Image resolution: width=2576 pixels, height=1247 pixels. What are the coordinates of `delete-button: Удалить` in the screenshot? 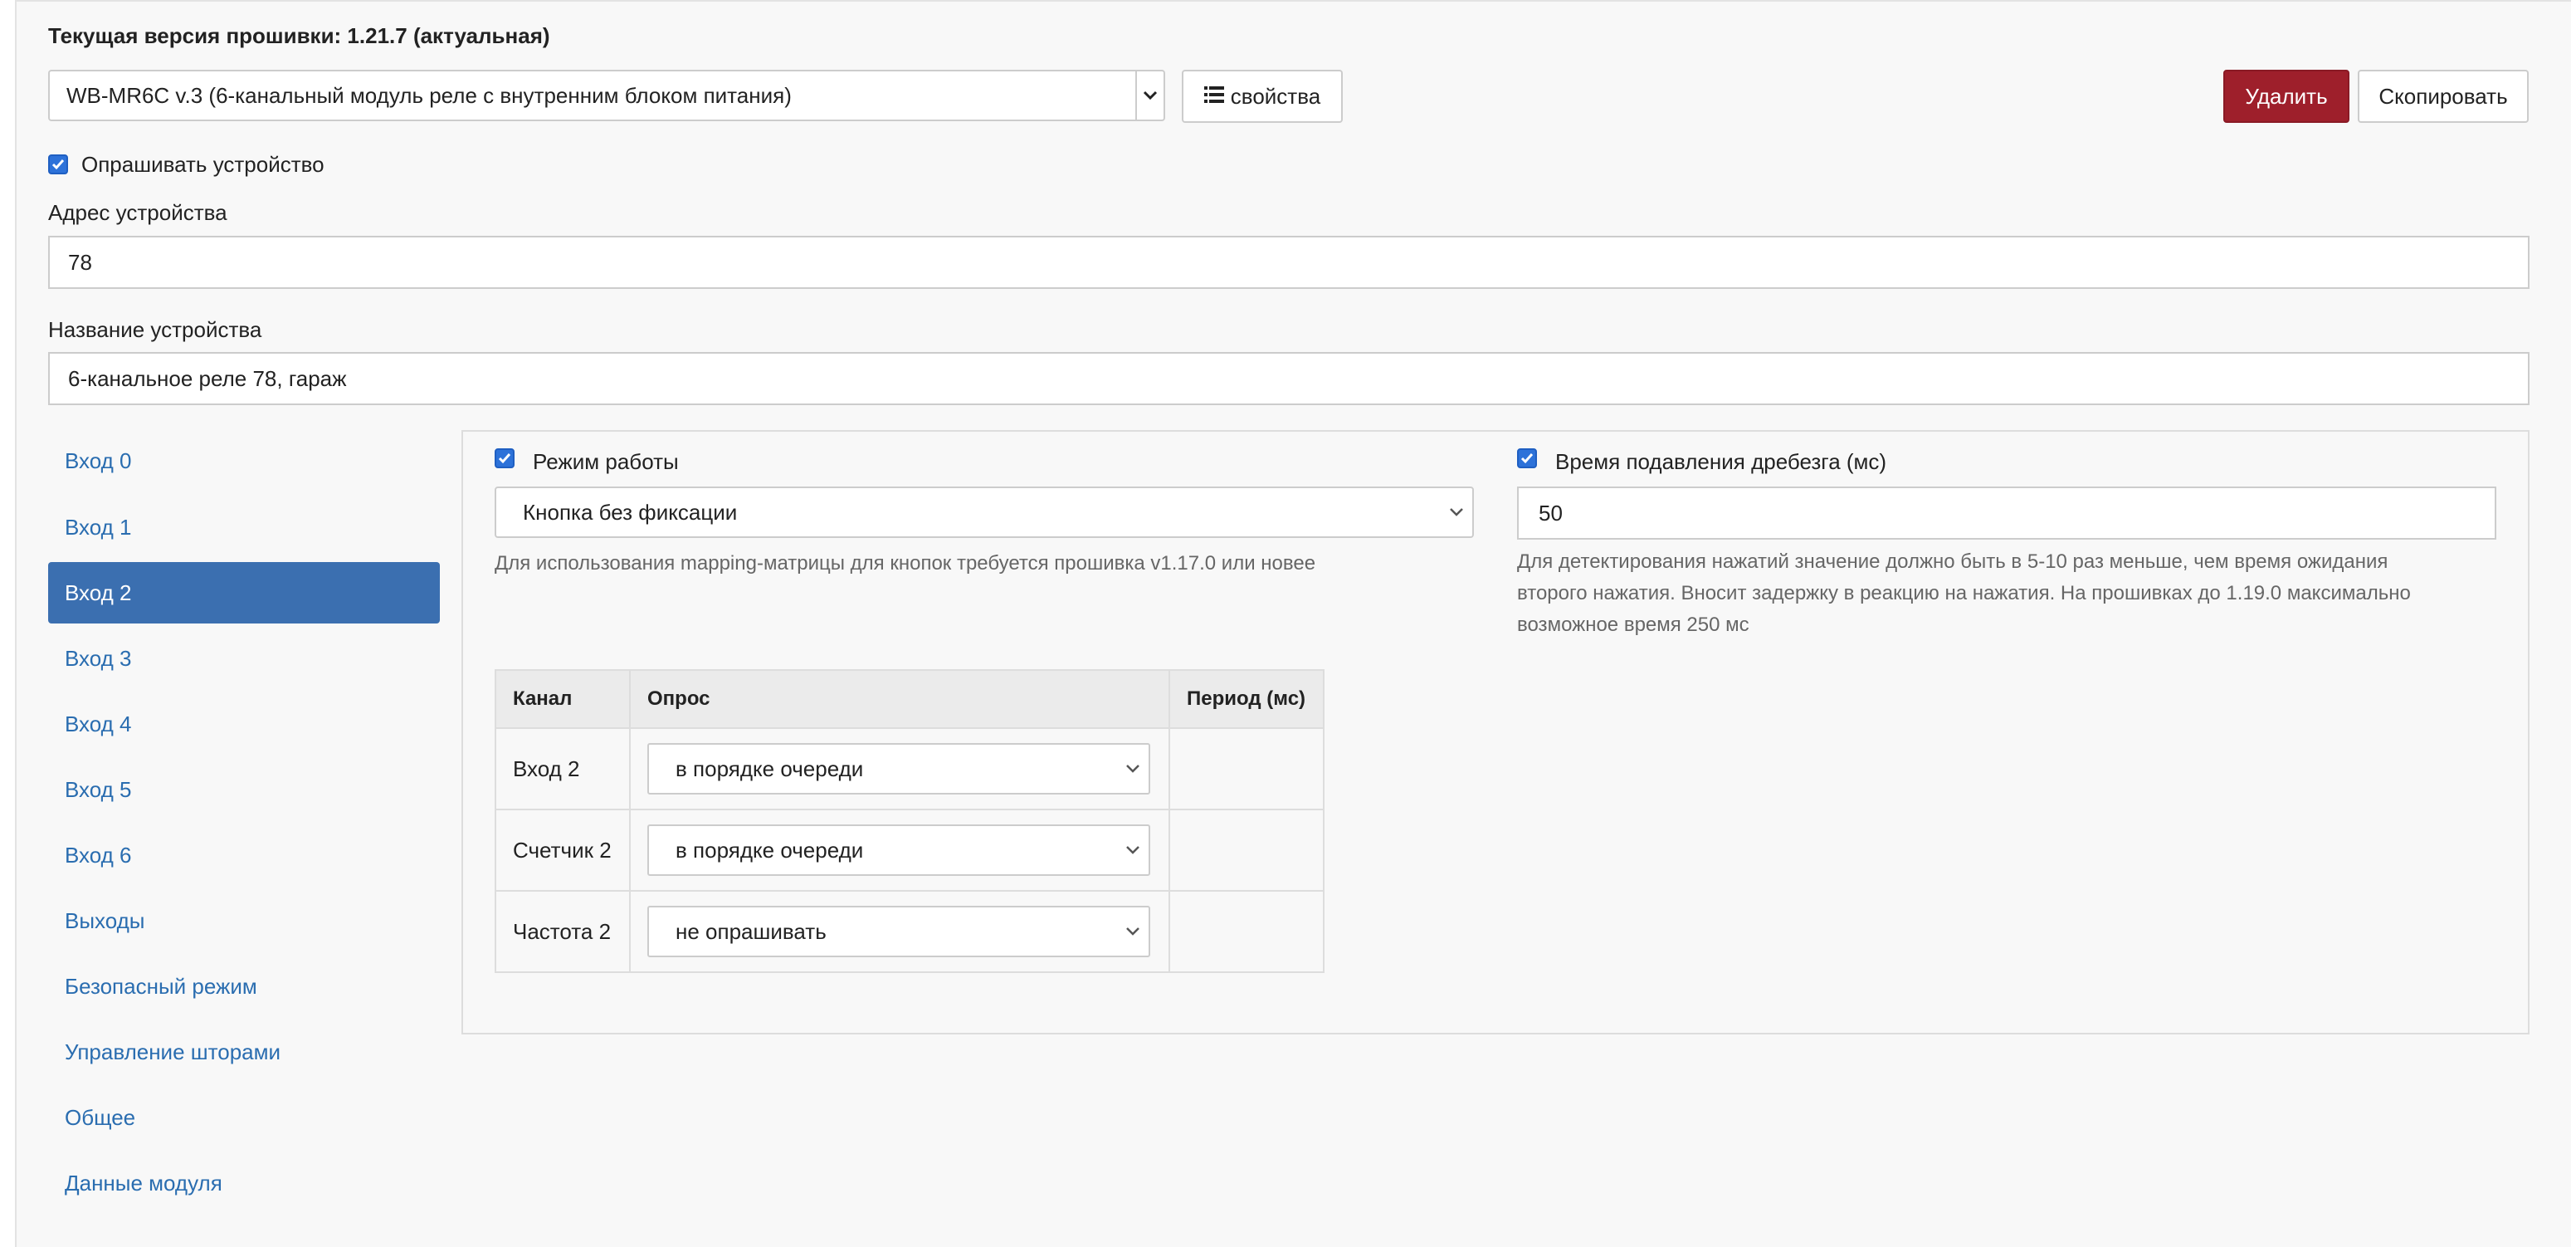 It's located at (2286, 96).